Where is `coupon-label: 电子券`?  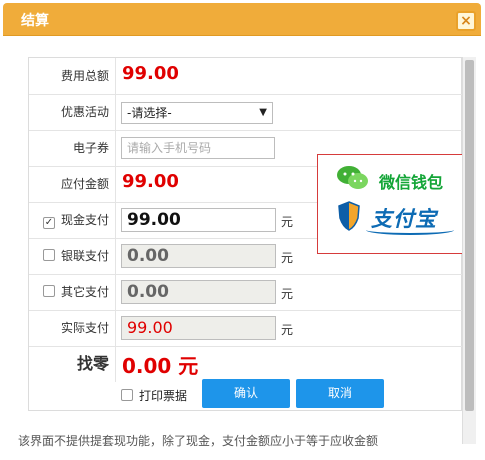
coupon-label: 电子券 is located at coordinates (72, 148).